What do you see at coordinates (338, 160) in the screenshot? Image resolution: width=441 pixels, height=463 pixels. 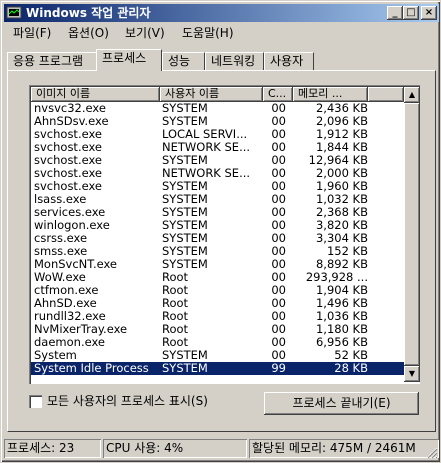 I see `cell-memory: 12,964 KB` at bounding box center [338, 160].